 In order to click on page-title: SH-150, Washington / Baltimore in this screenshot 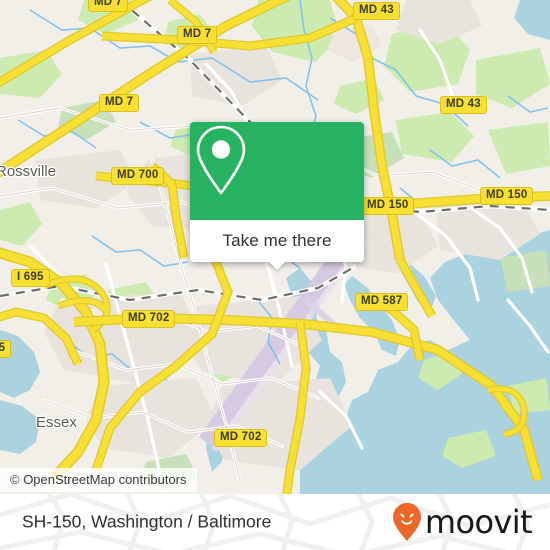, I will do `click(147, 521)`.